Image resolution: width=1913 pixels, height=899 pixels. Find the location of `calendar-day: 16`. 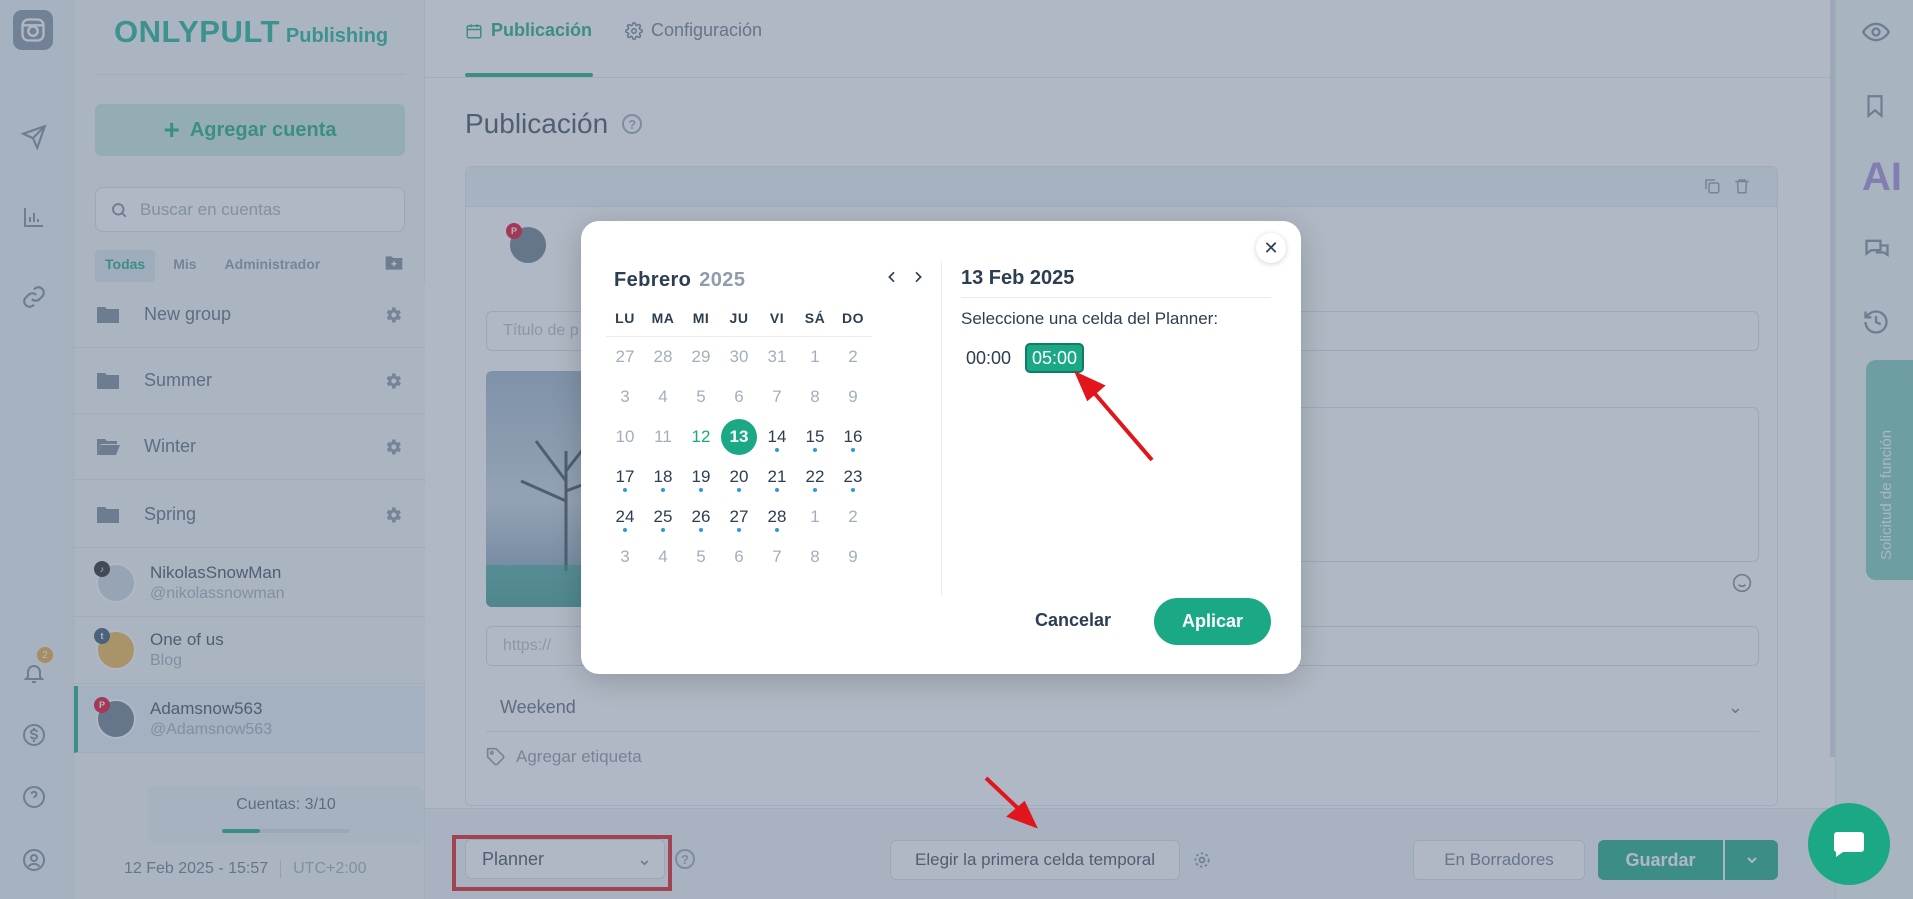

calendar-day: 16 is located at coordinates (853, 437).